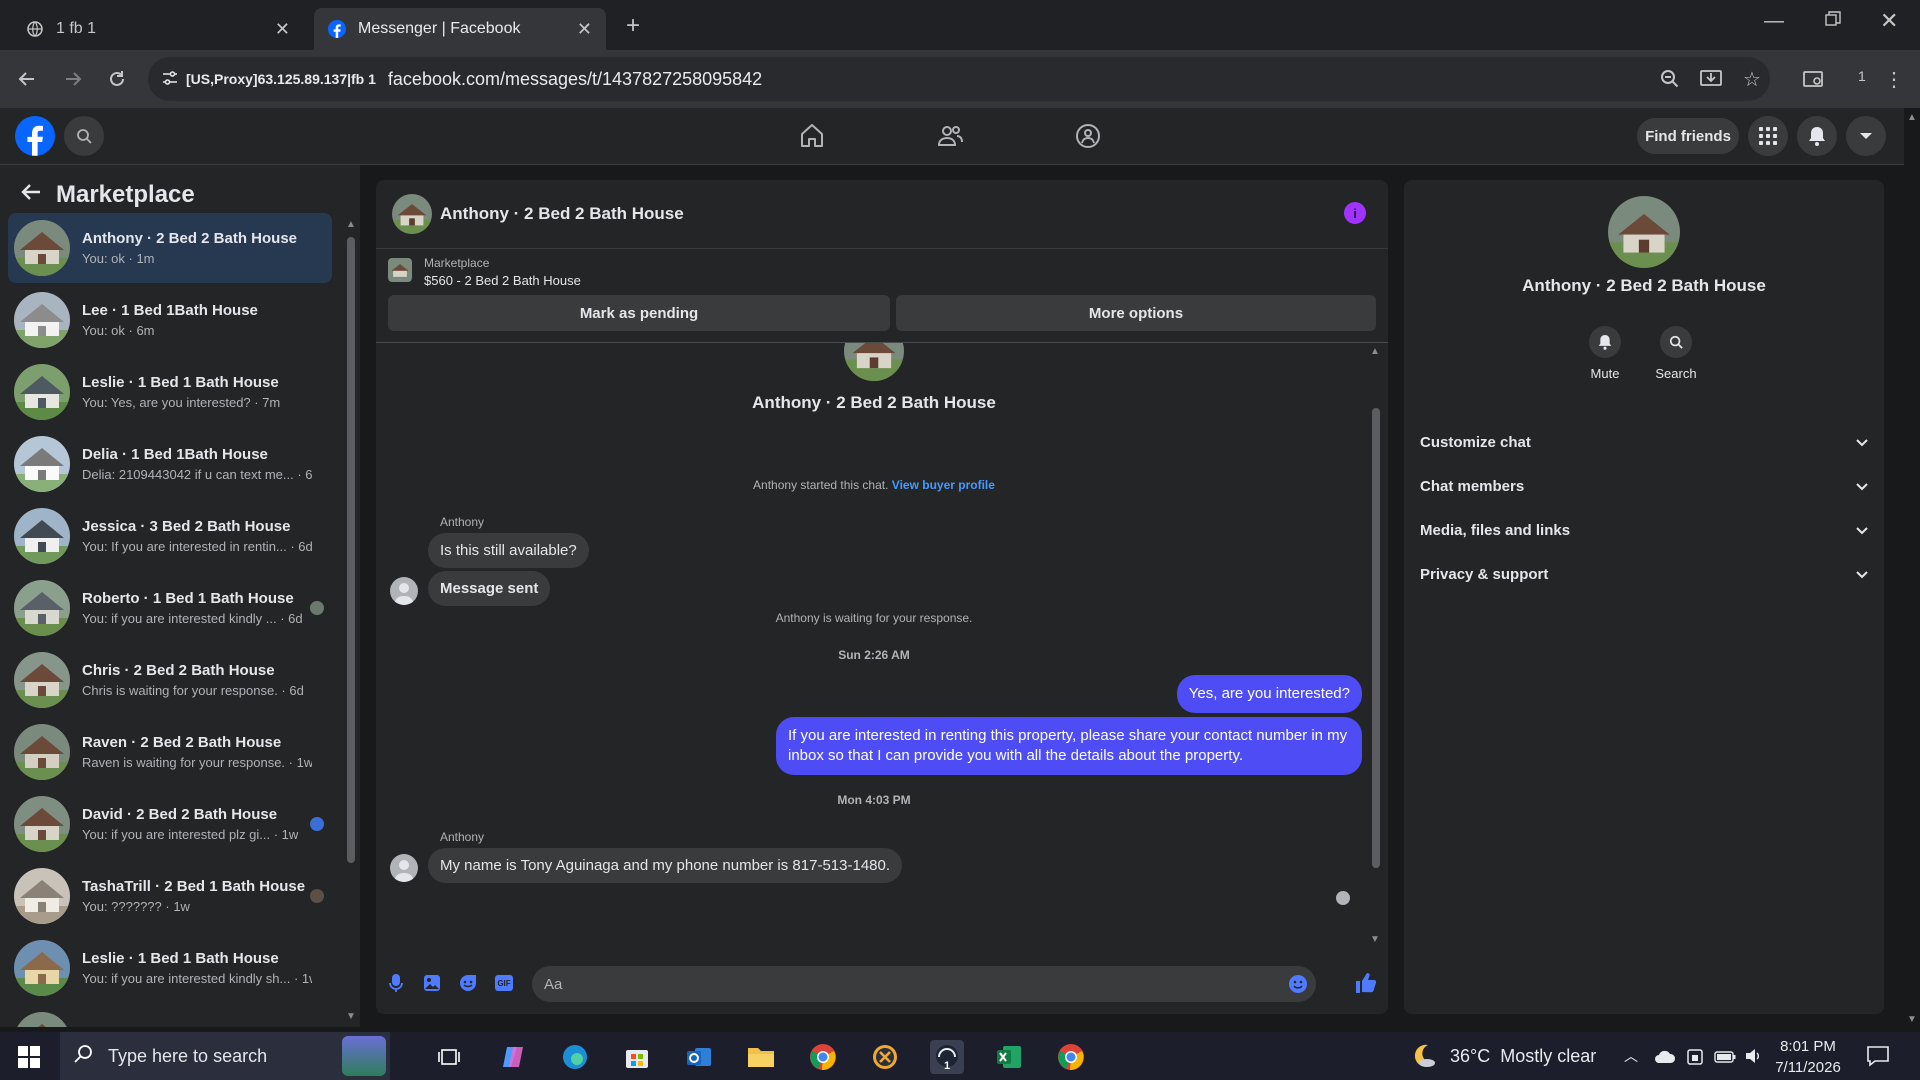  What do you see at coordinates (1644, 486) in the screenshot?
I see `details-section: Chat members` at bounding box center [1644, 486].